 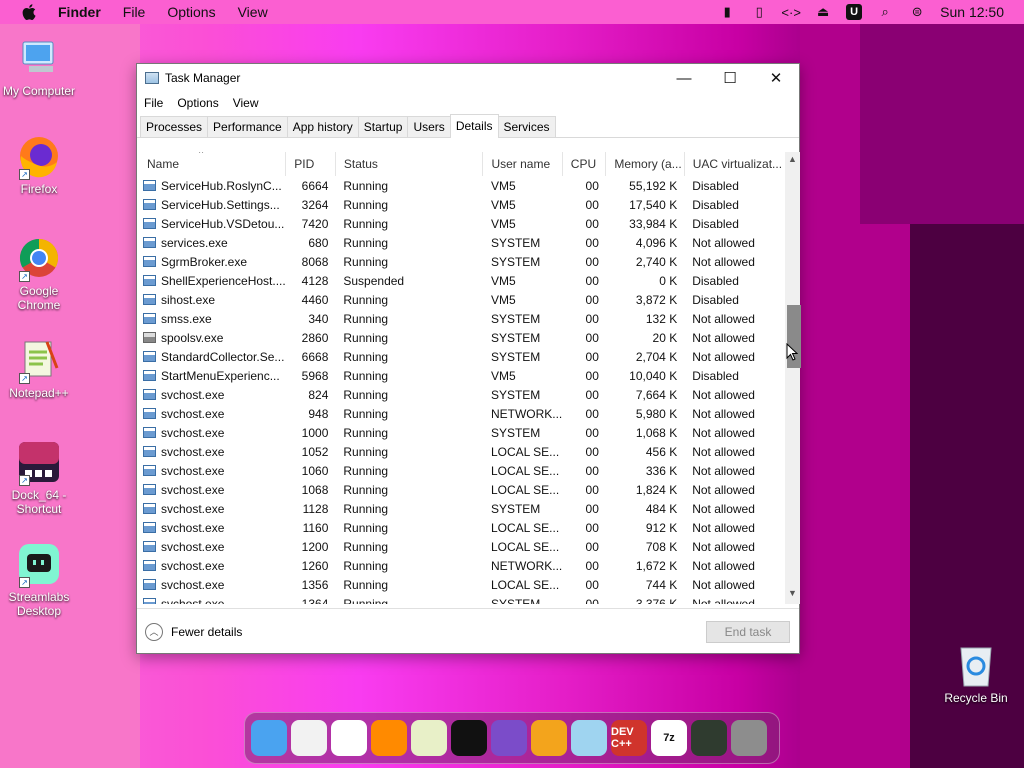 What do you see at coordinates (409, 164) in the screenshot?
I see `column-header-status: Status` at bounding box center [409, 164].